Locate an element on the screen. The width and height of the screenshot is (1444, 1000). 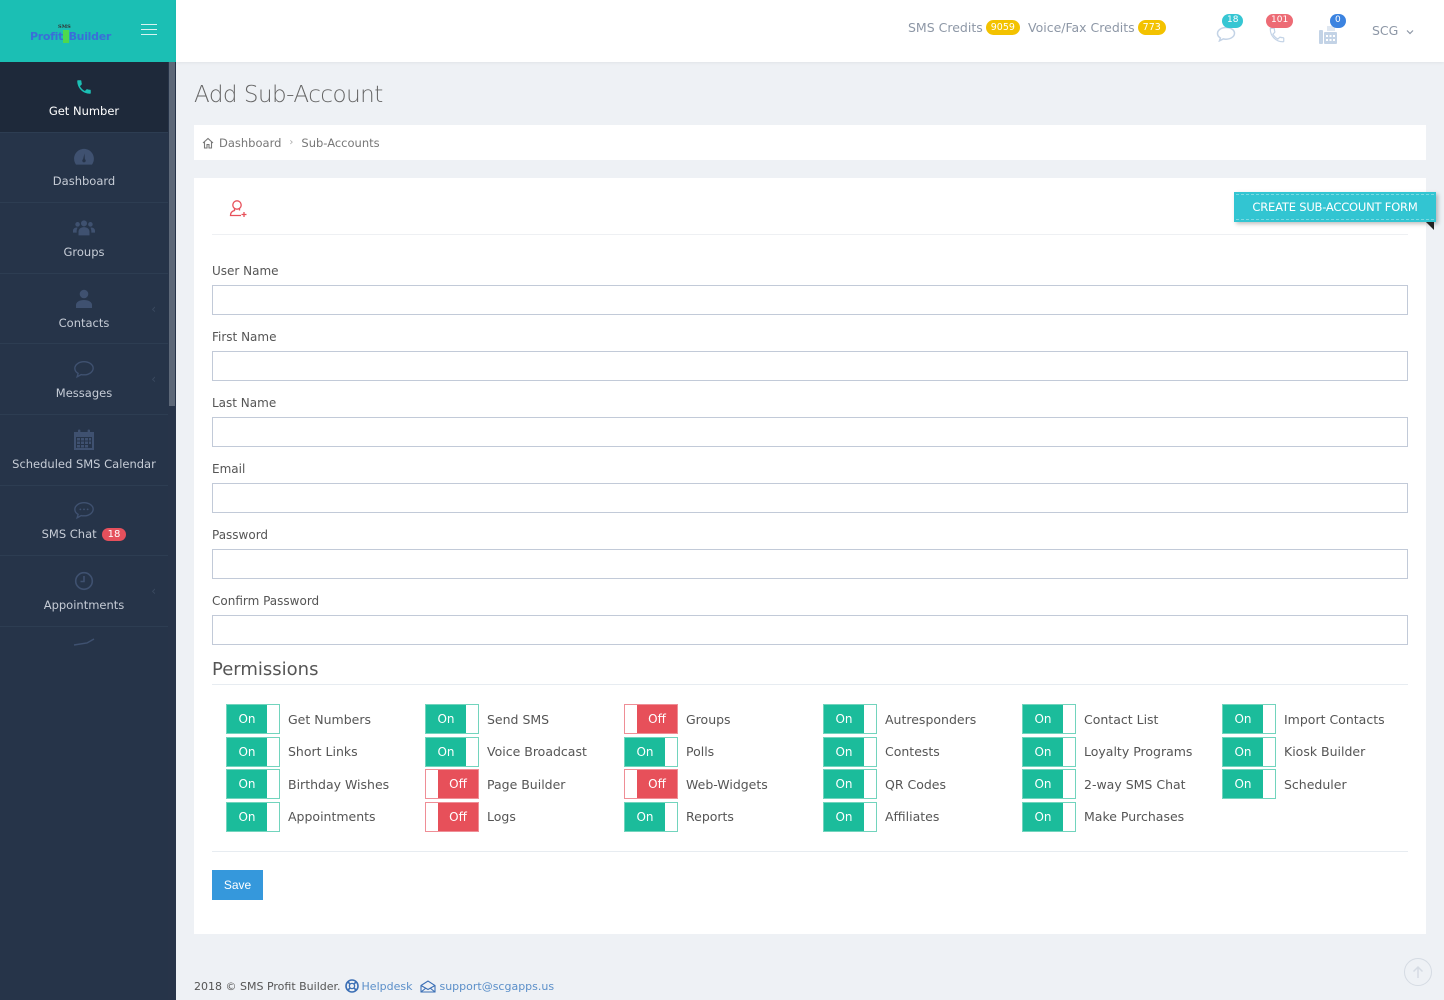
user-menu: SCG is located at coordinates (1393, 30).